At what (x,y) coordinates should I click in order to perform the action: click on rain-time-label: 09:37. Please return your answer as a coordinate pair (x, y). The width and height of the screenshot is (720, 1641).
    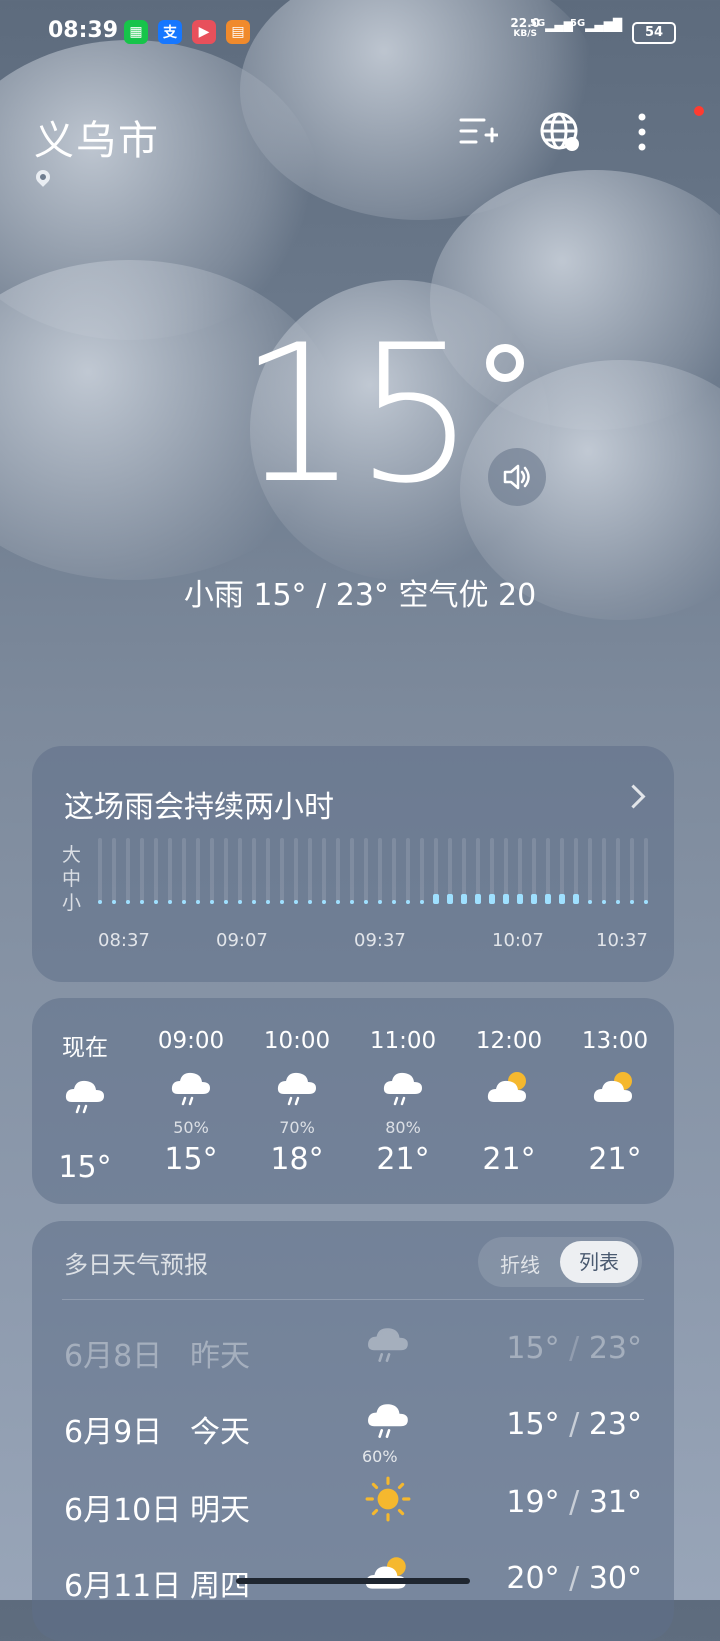
    Looking at the image, I should click on (380, 940).